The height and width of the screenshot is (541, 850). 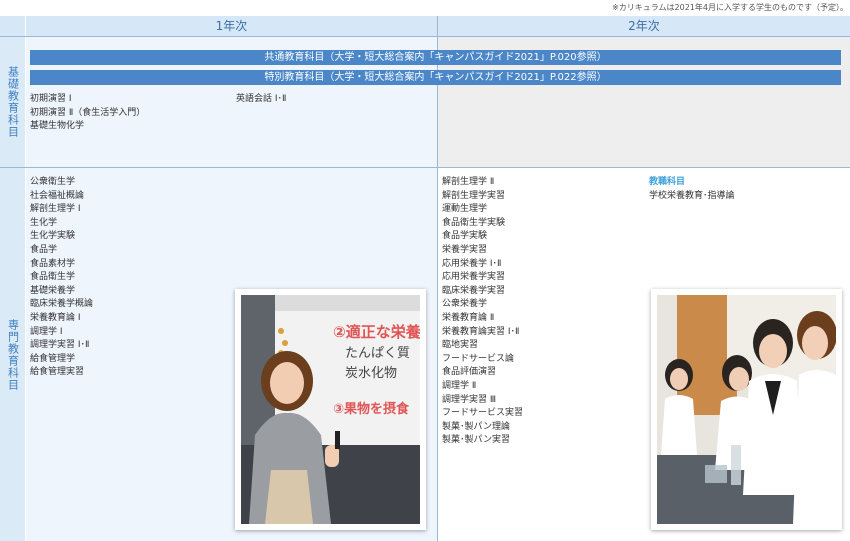 I want to click on lecture-photo-image: ②適正な栄養量 たんぱく質 炭水化物 ③果物を摂食, so click(x=330, y=409).